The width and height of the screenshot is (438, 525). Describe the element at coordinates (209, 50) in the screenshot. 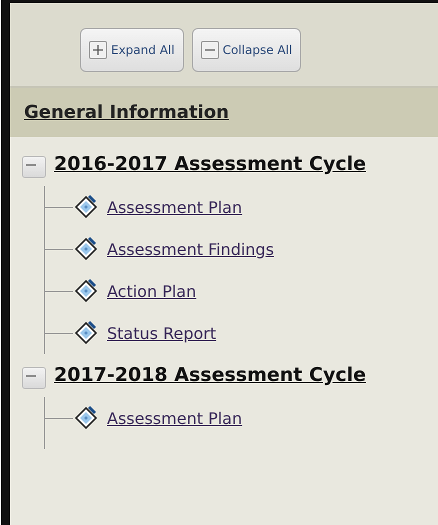

I see `minus-icon` at that location.